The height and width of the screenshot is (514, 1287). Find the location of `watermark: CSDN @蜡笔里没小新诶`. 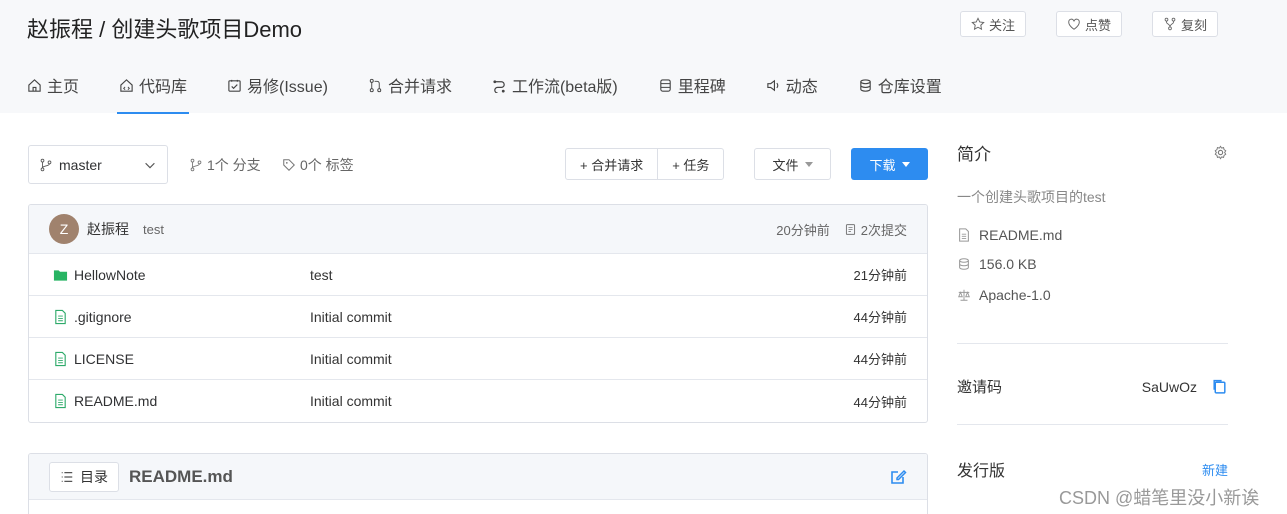

watermark: CSDN @蜡笔里没小新诶 is located at coordinates (1159, 498).